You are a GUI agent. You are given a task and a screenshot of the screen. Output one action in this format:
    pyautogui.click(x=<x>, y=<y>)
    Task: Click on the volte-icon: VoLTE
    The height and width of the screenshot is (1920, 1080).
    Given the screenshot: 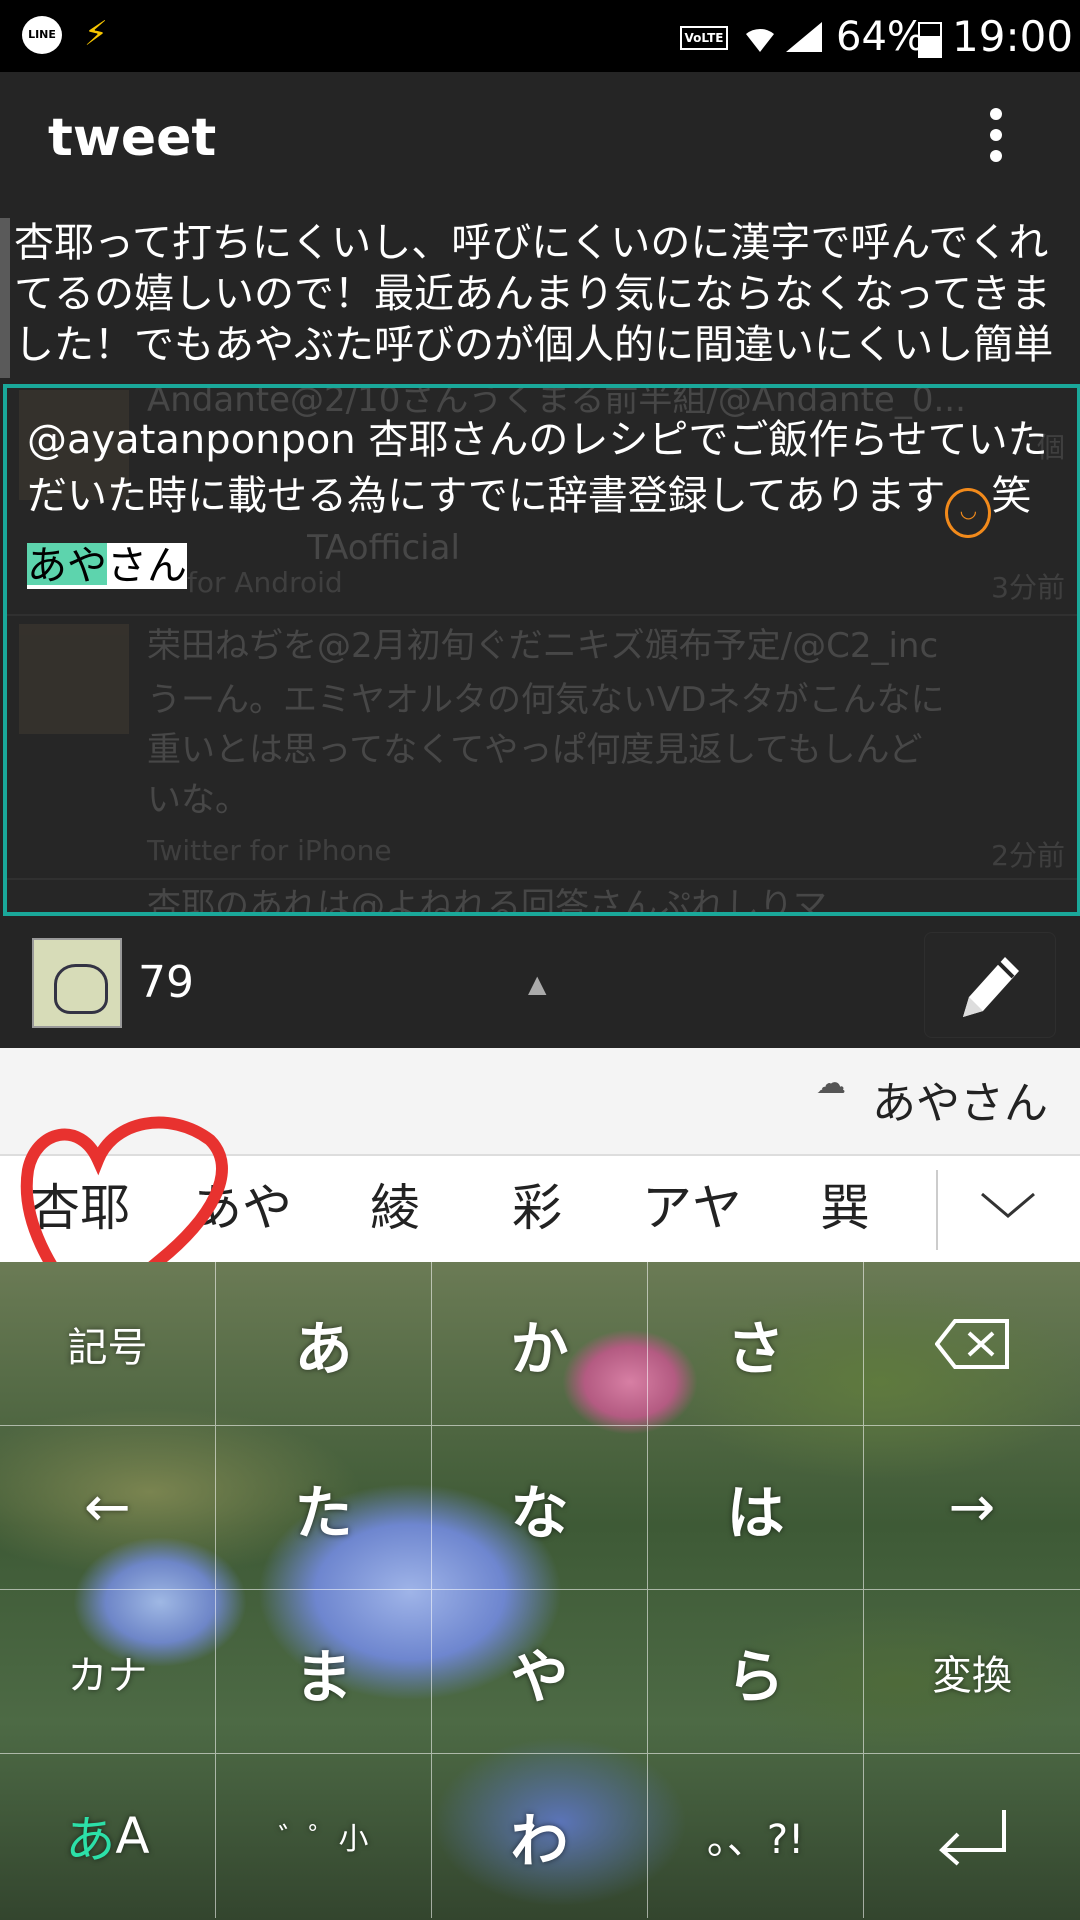 What is the action you would take?
    pyautogui.click(x=704, y=38)
    